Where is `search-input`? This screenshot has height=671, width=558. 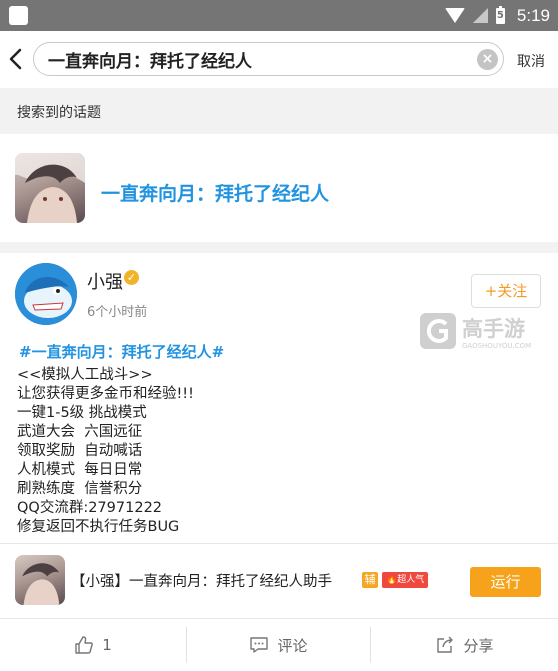 search-input is located at coordinates (258, 59).